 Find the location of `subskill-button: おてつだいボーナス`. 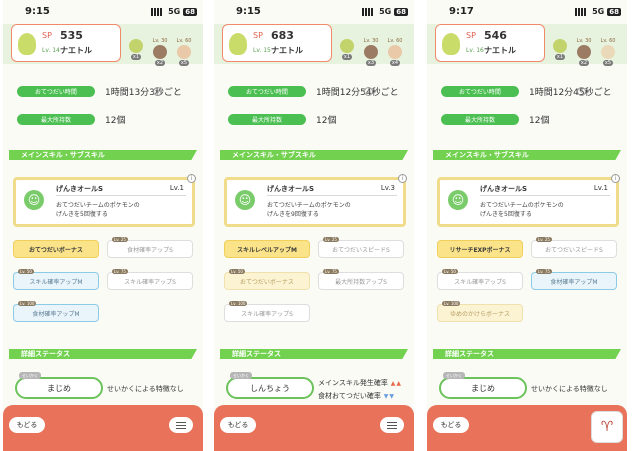

subskill-button: おてつだいボーナス is located at coordinates (56, 249).